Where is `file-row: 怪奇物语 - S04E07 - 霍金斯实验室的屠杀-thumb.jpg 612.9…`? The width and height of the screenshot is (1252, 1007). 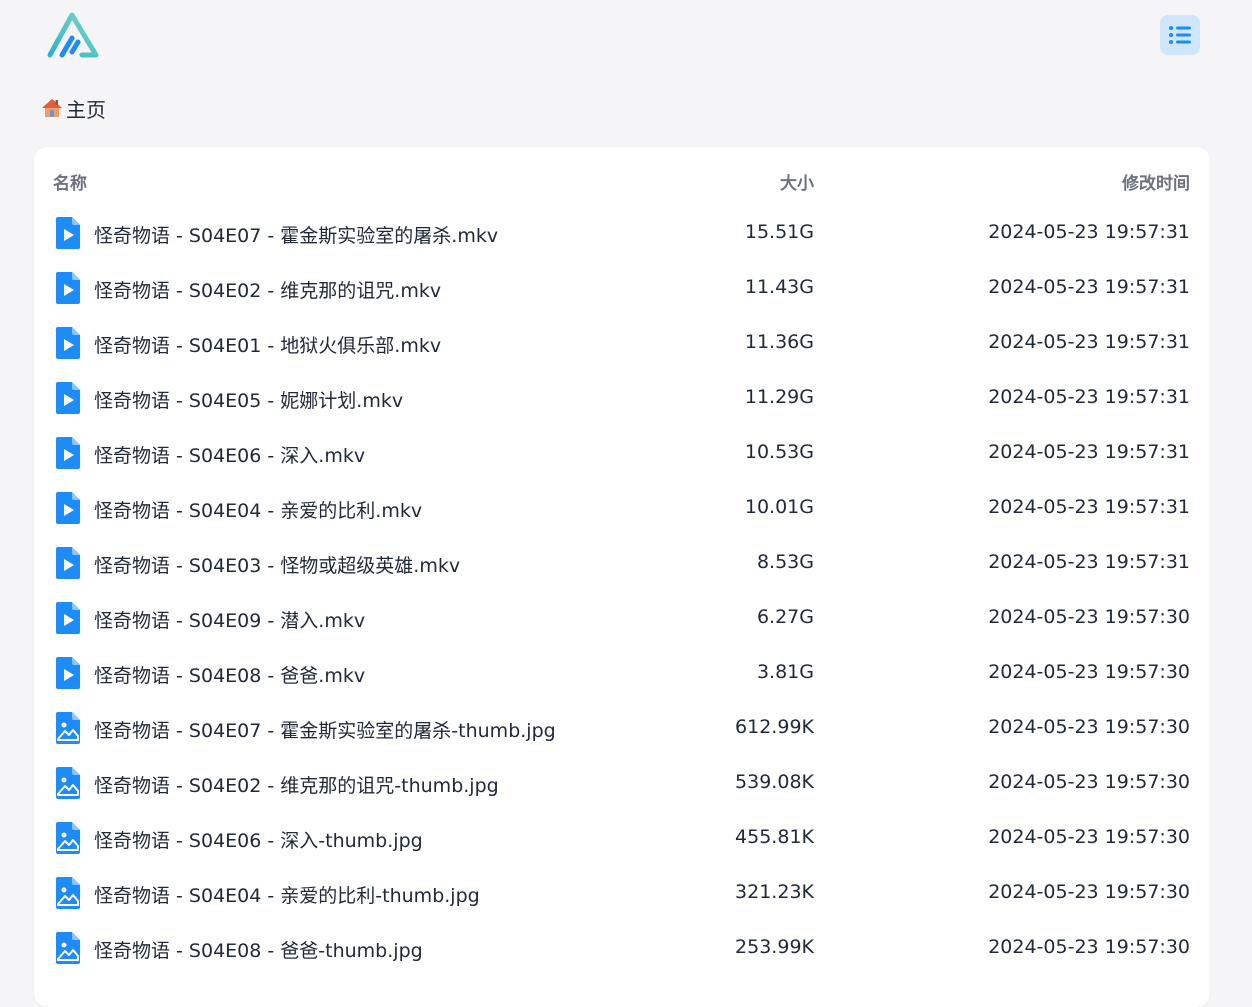
file-row: 怪奇物语 - S04E07 - 霍金斯实验室的屠杀-thumb.jpg 612.9… is located at coordinates (622, 729).